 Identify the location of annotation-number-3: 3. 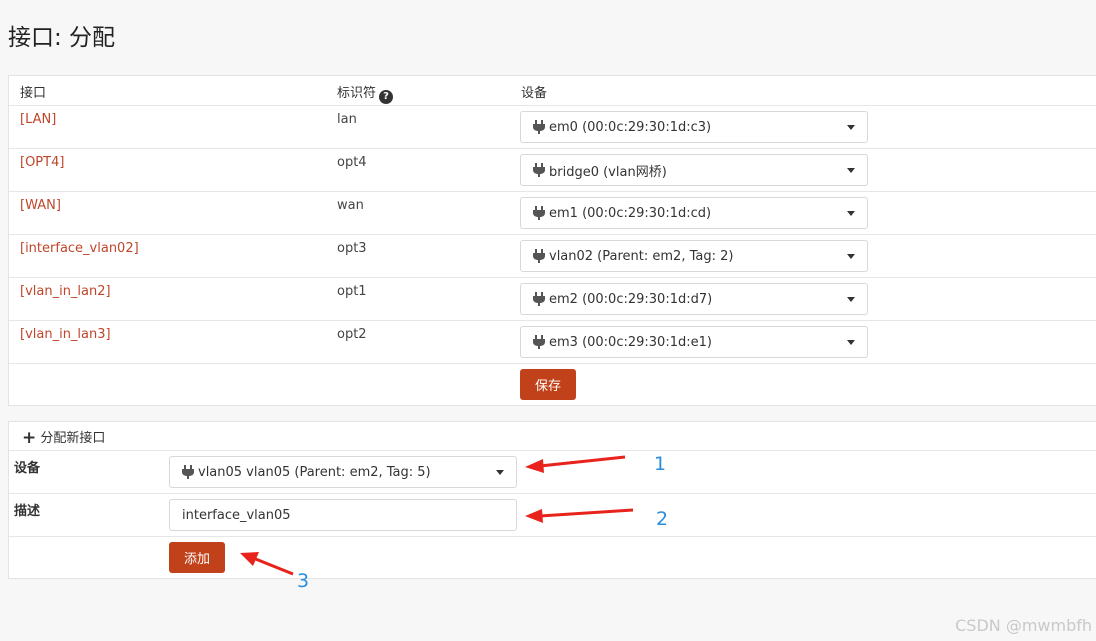
(303, 581).